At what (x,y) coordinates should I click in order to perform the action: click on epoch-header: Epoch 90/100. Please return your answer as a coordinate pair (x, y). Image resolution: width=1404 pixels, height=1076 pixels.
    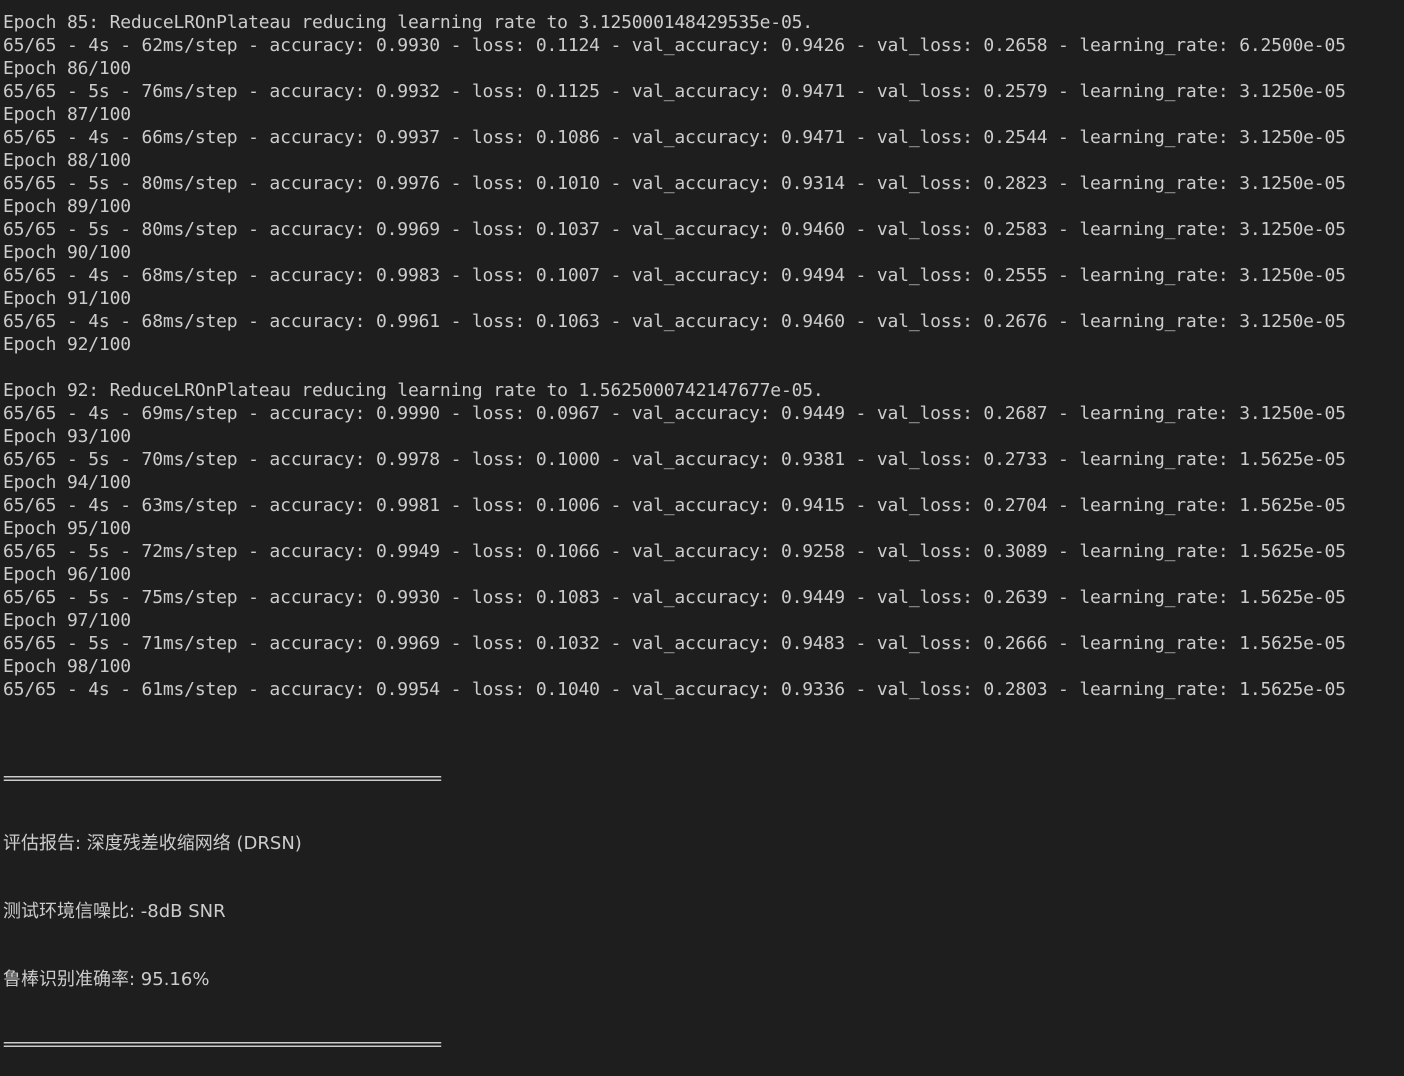
    Looking at the image, I should click on (67, 252).